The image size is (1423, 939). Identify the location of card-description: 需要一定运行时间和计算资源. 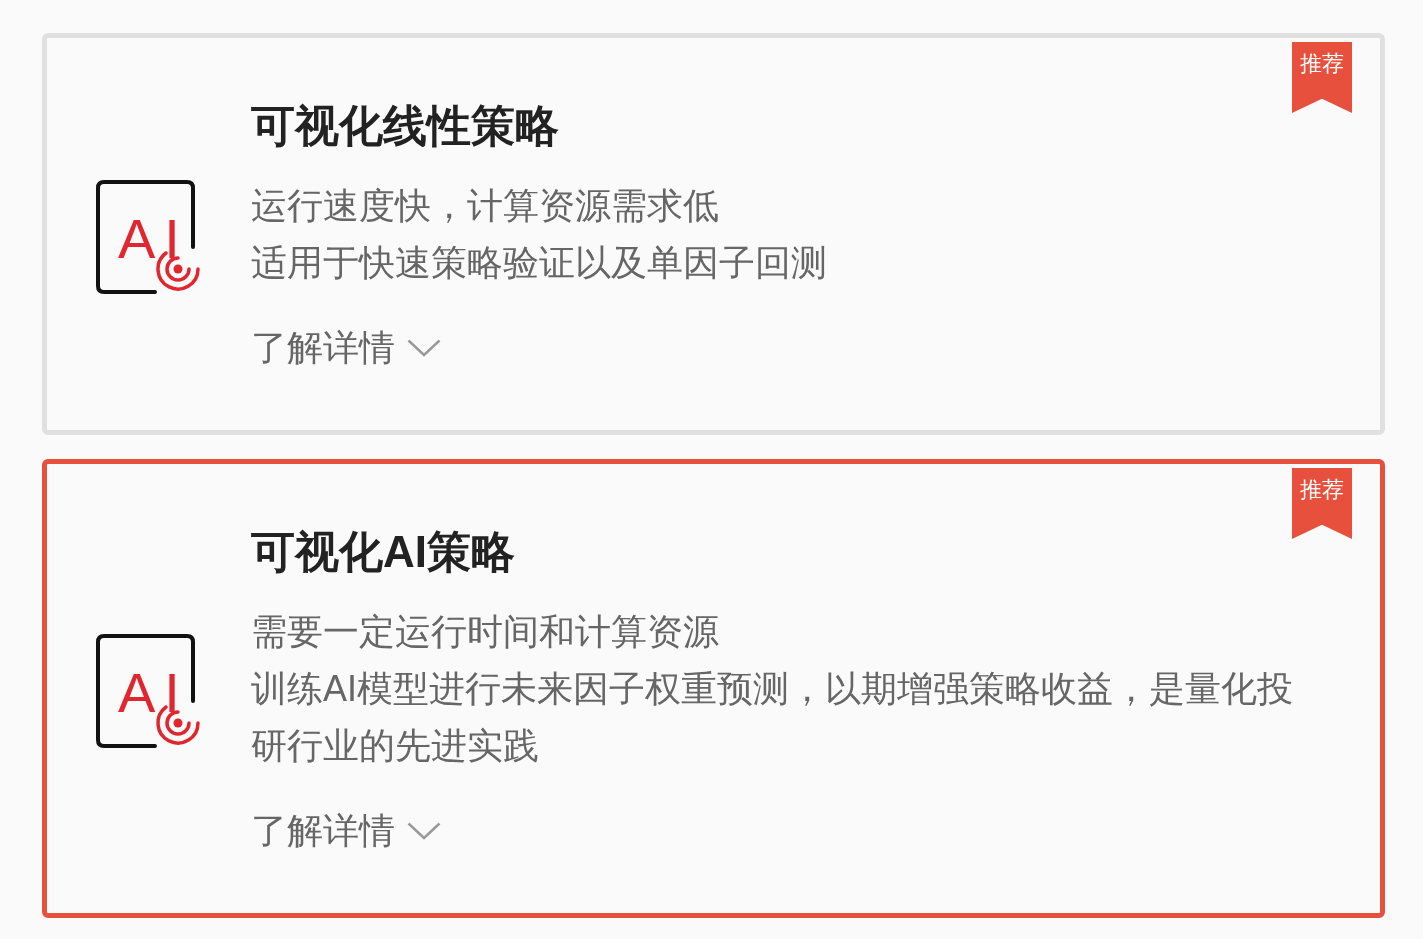
(485, 632).